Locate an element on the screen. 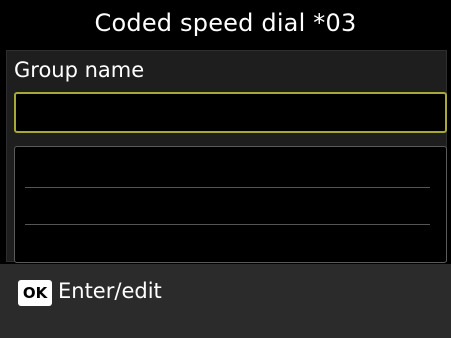  ok-key-icon: OK is located at coordinates (35, 293).